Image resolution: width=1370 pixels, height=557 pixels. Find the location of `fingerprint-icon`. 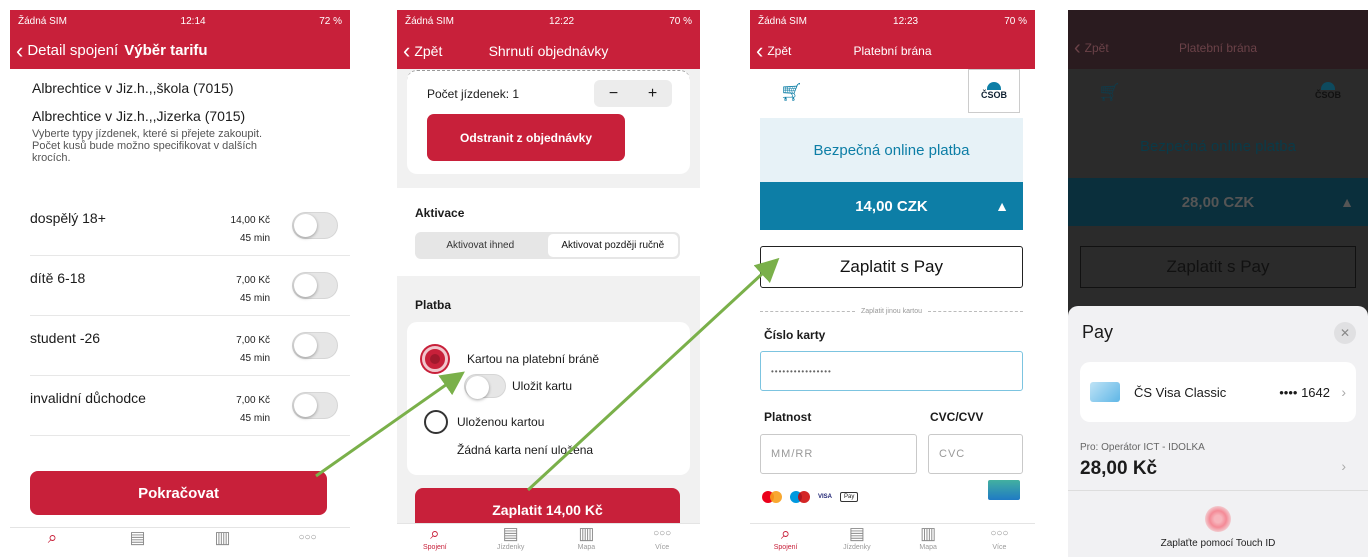

fingerprint-icon is located at coordinates (1218, 519).